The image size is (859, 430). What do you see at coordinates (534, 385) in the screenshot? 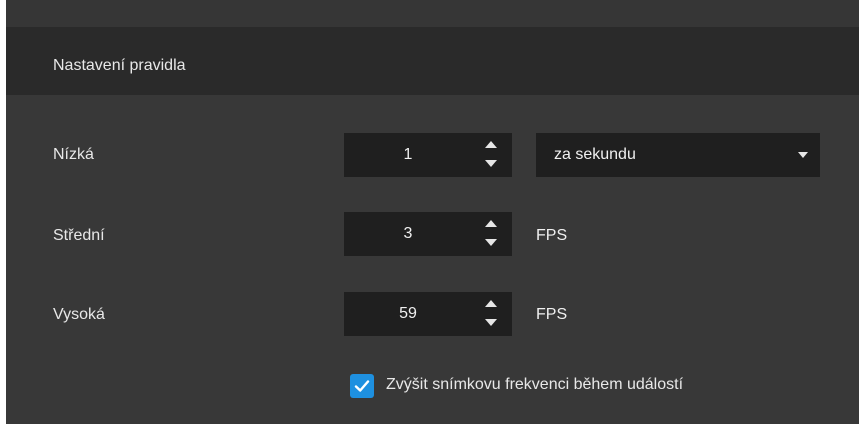
I see `increase-fps-checkbox-label: Zvýšit snímkovu frekvenci během událostí` at bounding box center [534, 385].